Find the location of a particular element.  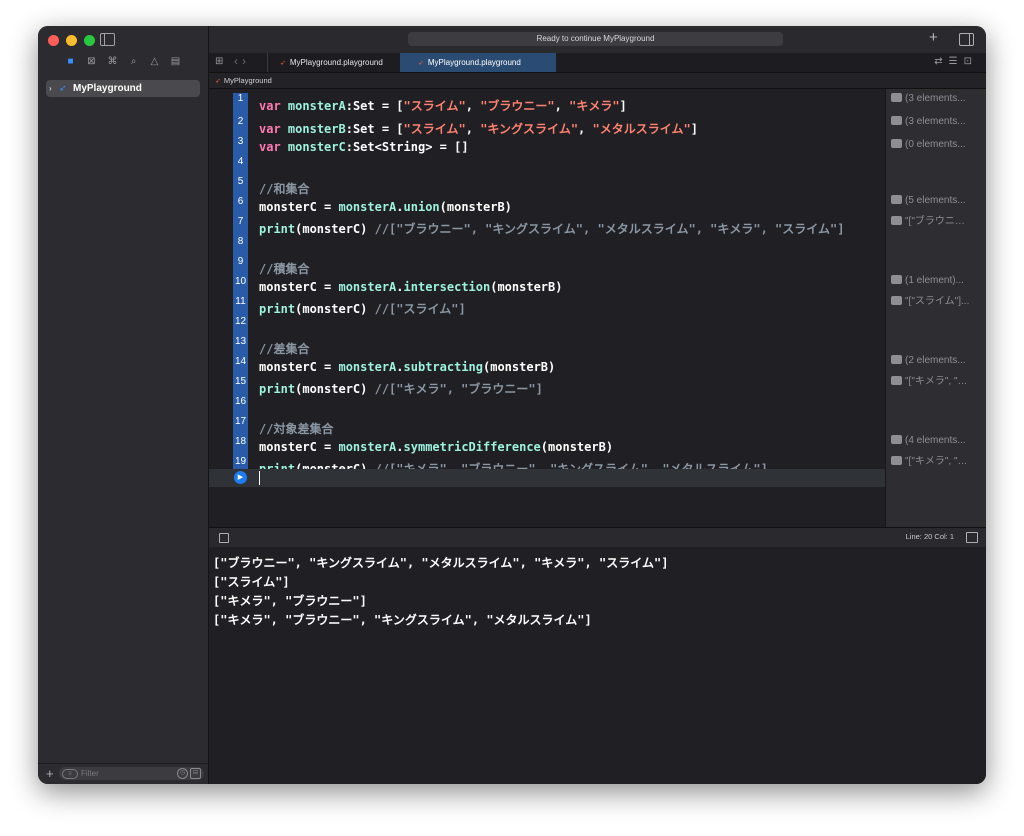

zoom-window-button is located at coordinates (89, 40).